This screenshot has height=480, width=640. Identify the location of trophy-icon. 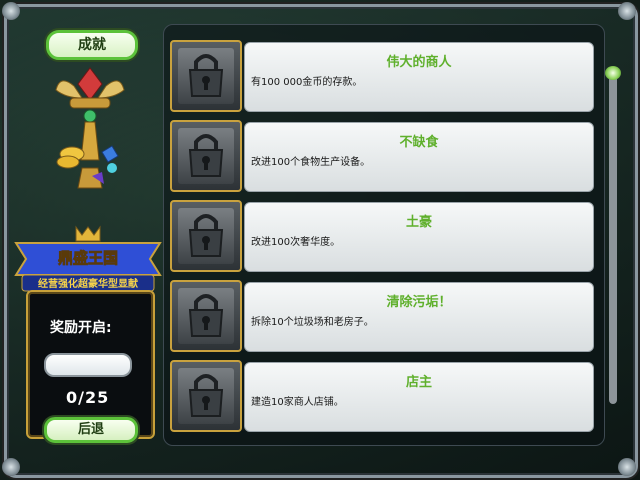
(90, 128).